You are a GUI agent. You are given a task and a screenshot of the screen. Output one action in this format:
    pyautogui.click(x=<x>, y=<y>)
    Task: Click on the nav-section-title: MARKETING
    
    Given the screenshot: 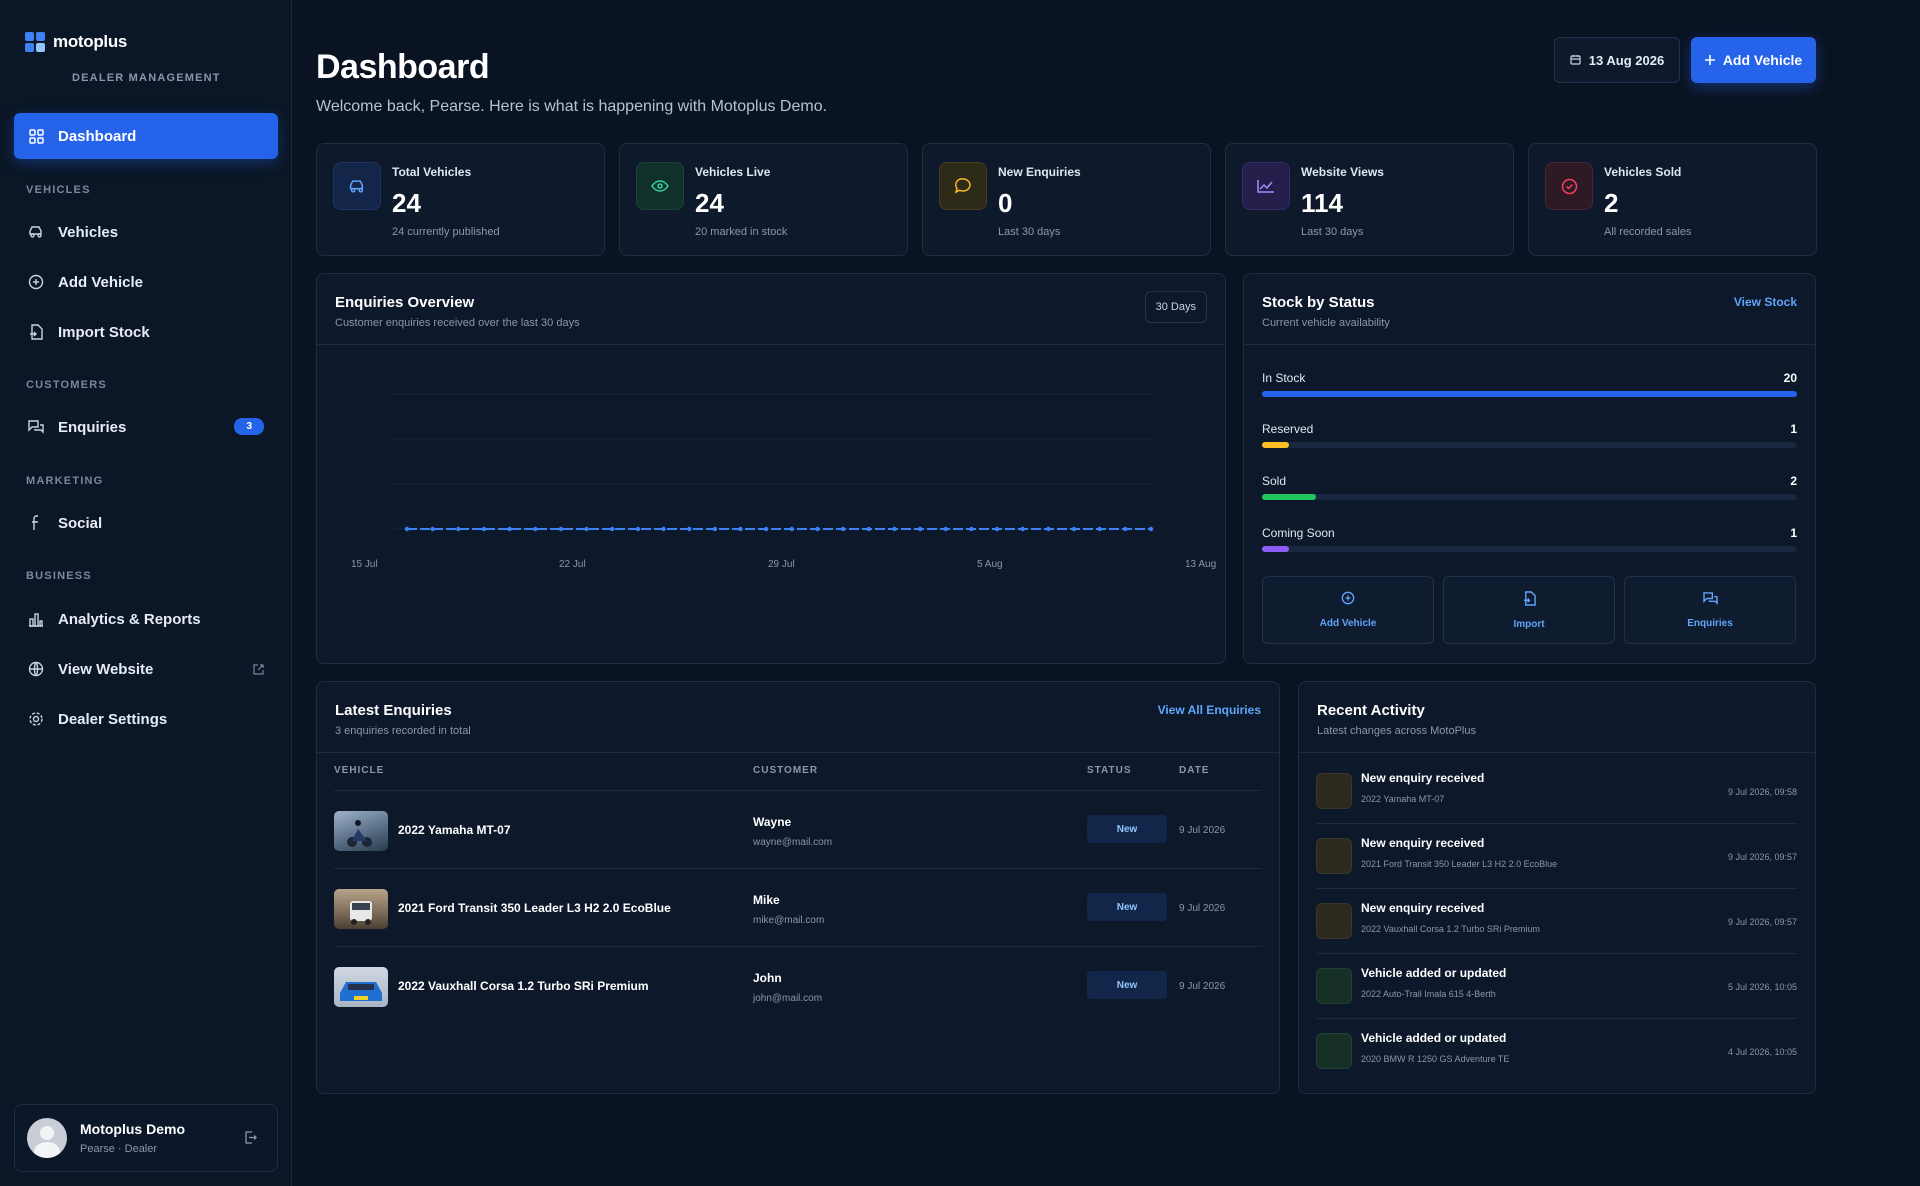 What is the action you would take?
    pyautogui.click(x=65, y=481)
    